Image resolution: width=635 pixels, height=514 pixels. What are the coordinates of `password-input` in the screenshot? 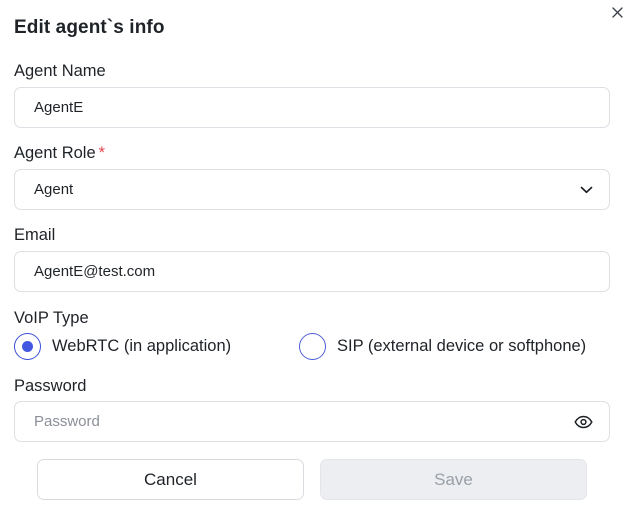 It's located at (312, 421).